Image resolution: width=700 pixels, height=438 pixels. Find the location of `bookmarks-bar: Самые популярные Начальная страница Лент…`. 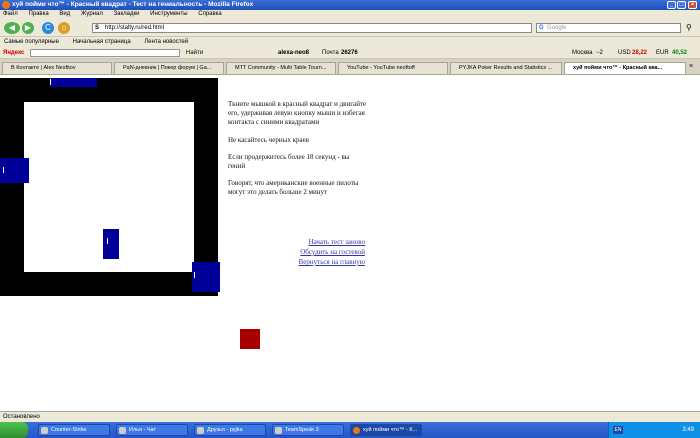

bookmarks-bar: Самые популярные Начальная страница Лент… is located at coordinates (350, 42).